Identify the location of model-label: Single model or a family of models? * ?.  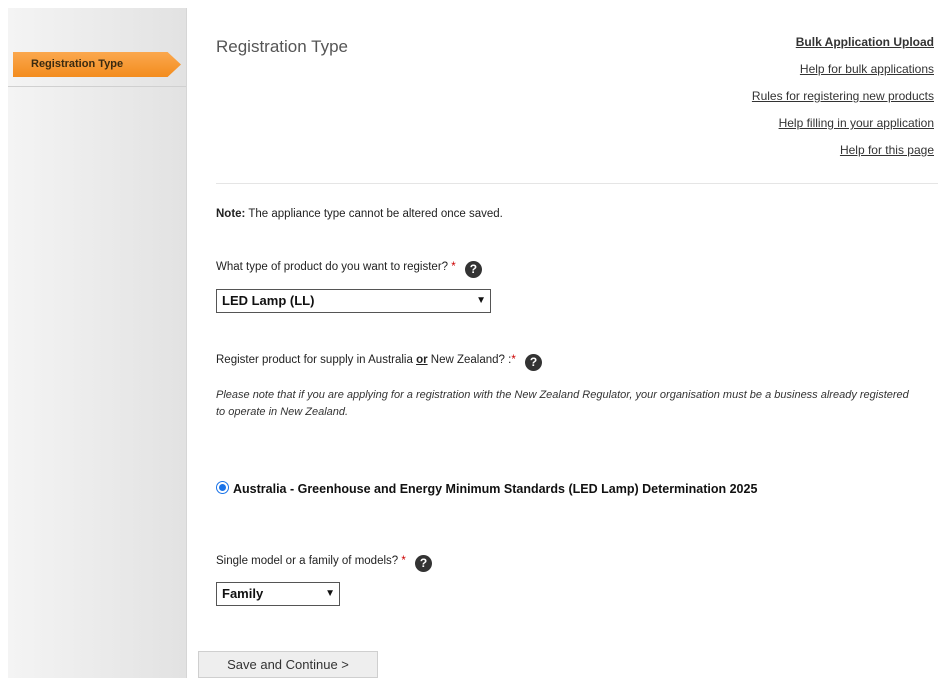
(324, 563).